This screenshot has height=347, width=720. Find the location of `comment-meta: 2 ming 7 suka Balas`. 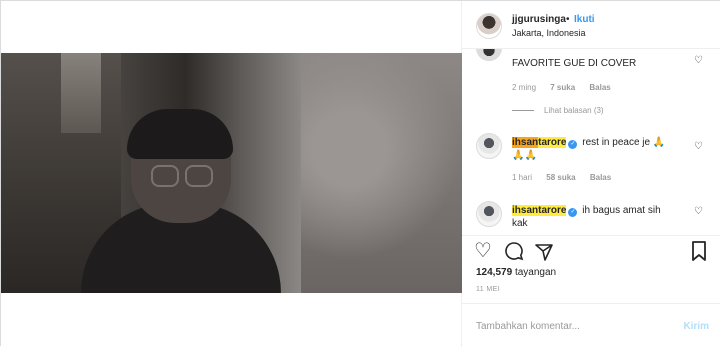

comment-meta: 2 ming 7 suka Balas is located at coordinates (567, 87).